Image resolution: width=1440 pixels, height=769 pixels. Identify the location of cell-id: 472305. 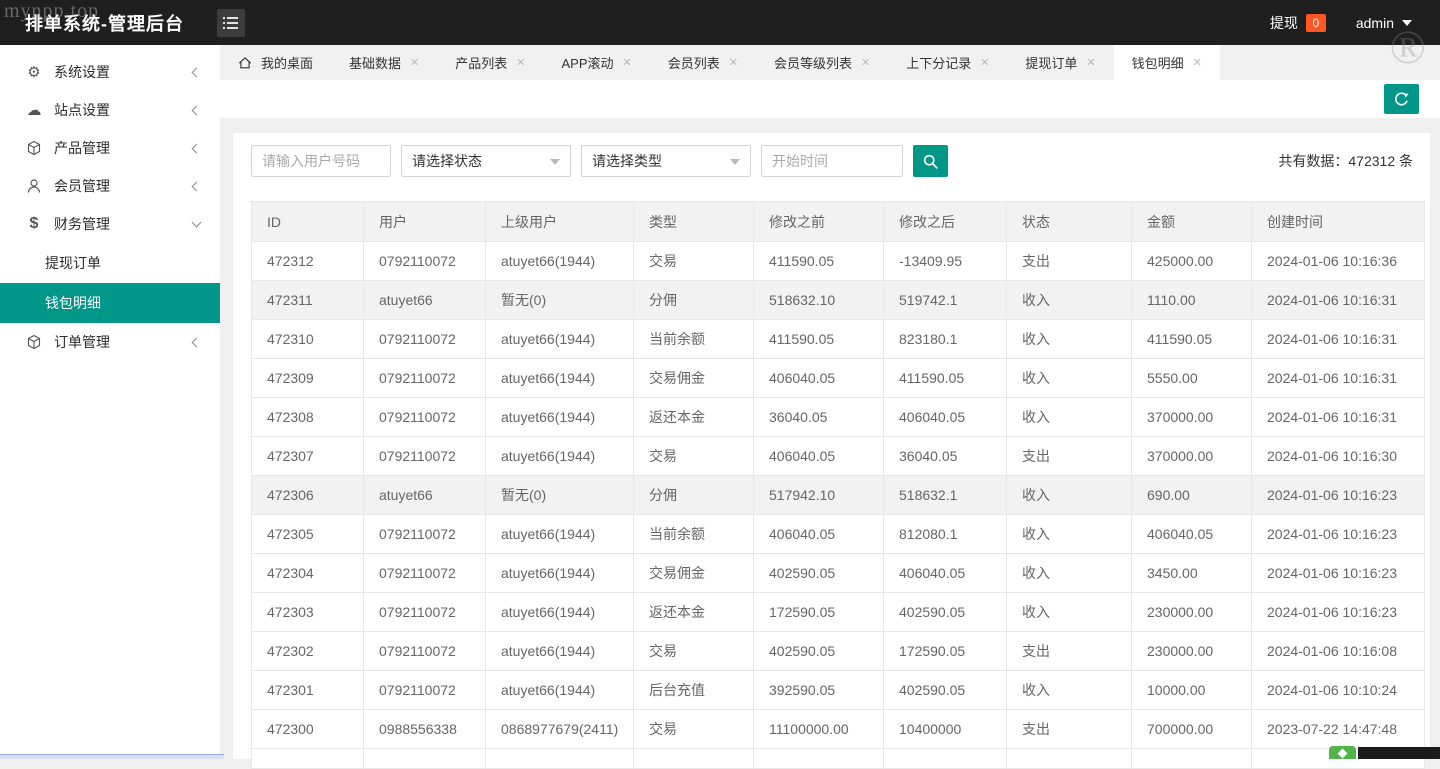
(308, 534).